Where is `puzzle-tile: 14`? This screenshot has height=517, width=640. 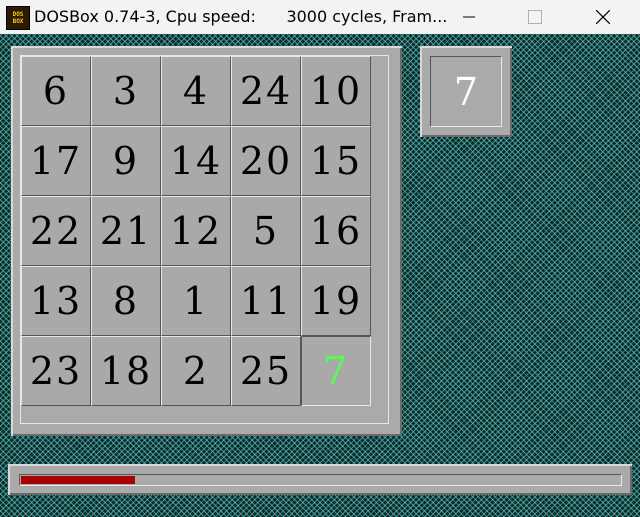 puzzle-tile: 14 is located at coordinates (196, 161).